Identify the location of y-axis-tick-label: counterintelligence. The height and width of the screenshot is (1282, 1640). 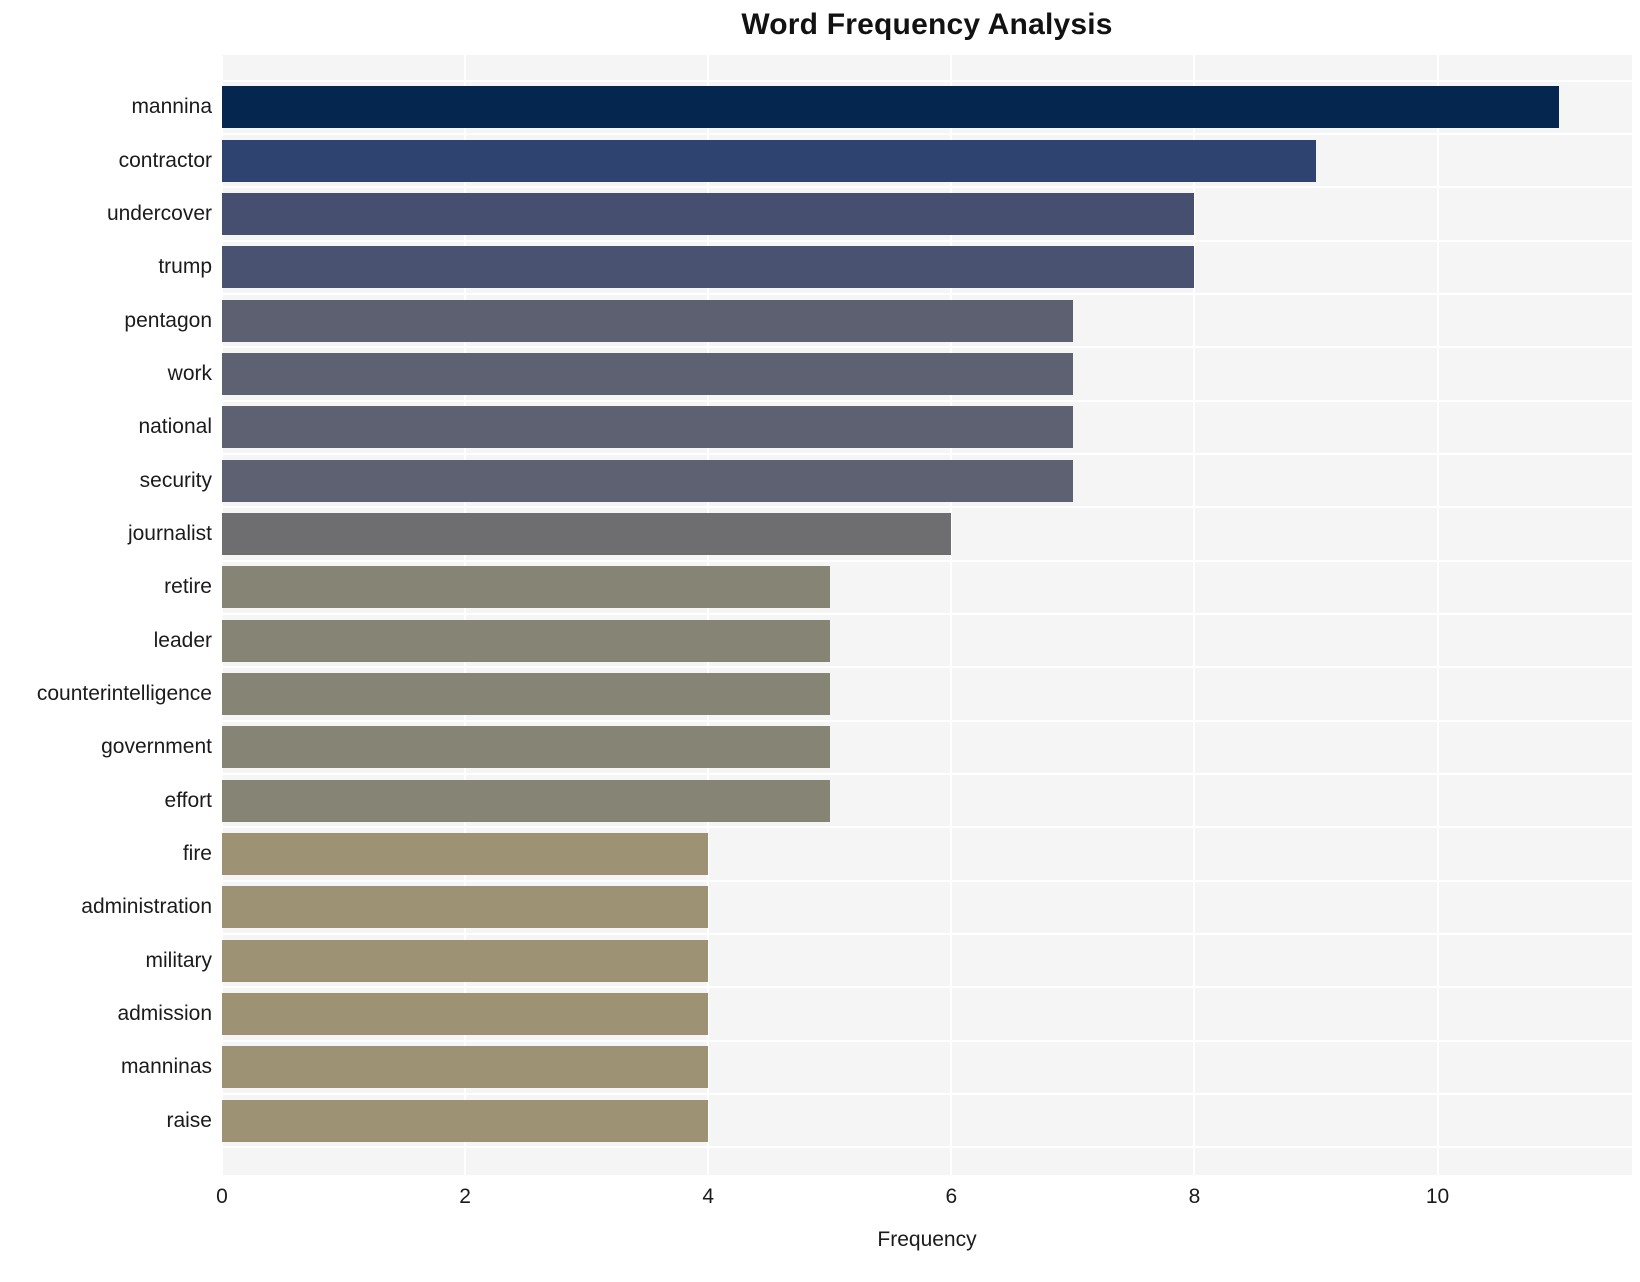
(124, 693).